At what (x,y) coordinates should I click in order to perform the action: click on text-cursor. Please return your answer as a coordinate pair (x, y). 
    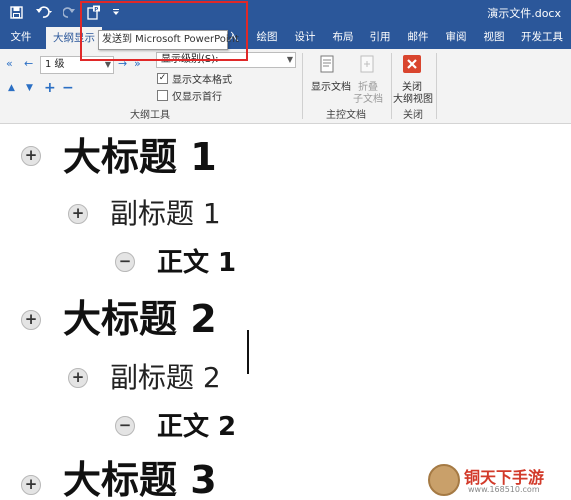
    Looking at the image, I should click on (248, 352).